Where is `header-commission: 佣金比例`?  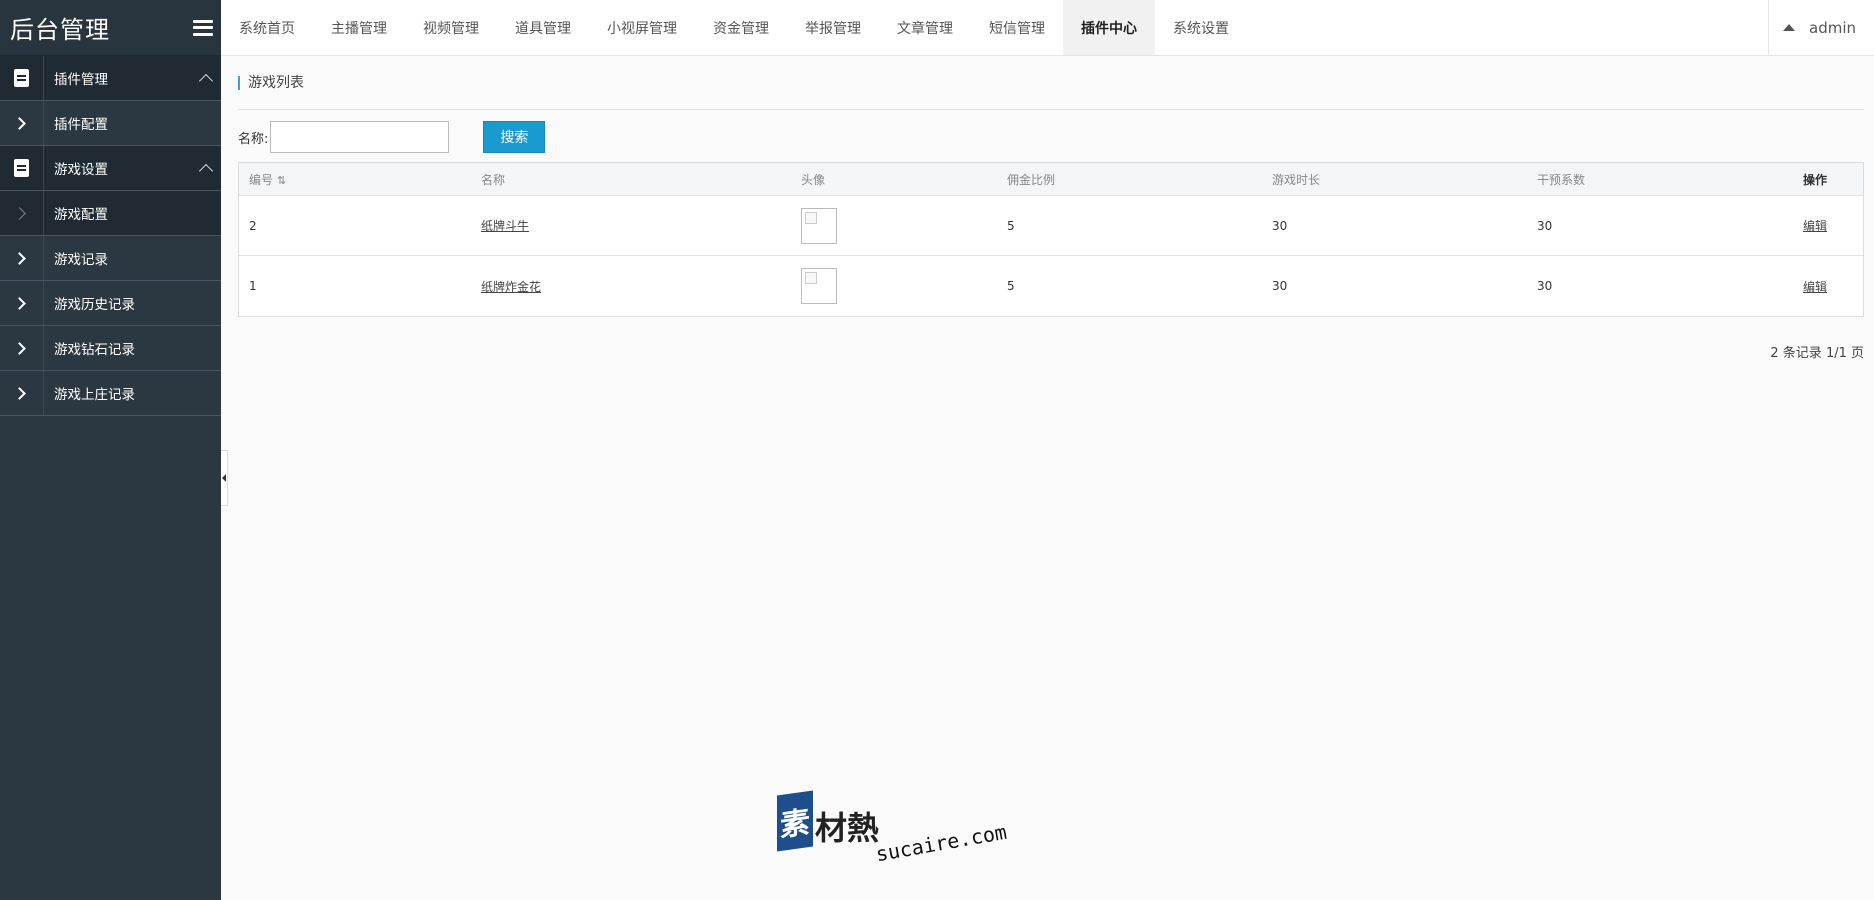
header-commission: 佣金比例 is located at coordinates (1031, 179).